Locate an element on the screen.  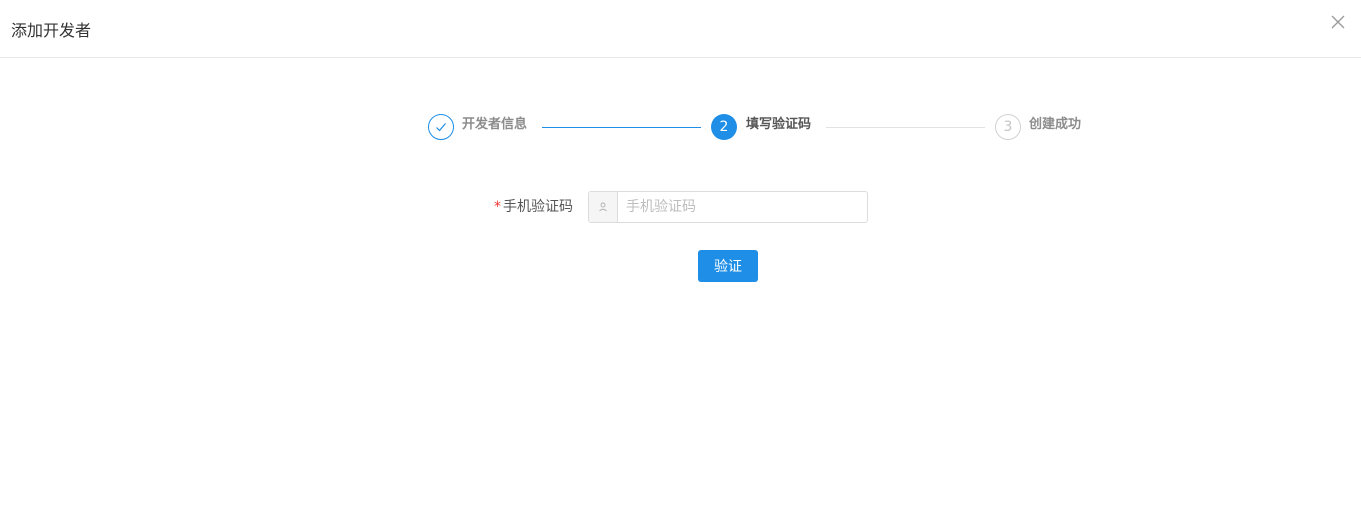
step-1-label: 开发者信息 is located at coordinates (495, 124).